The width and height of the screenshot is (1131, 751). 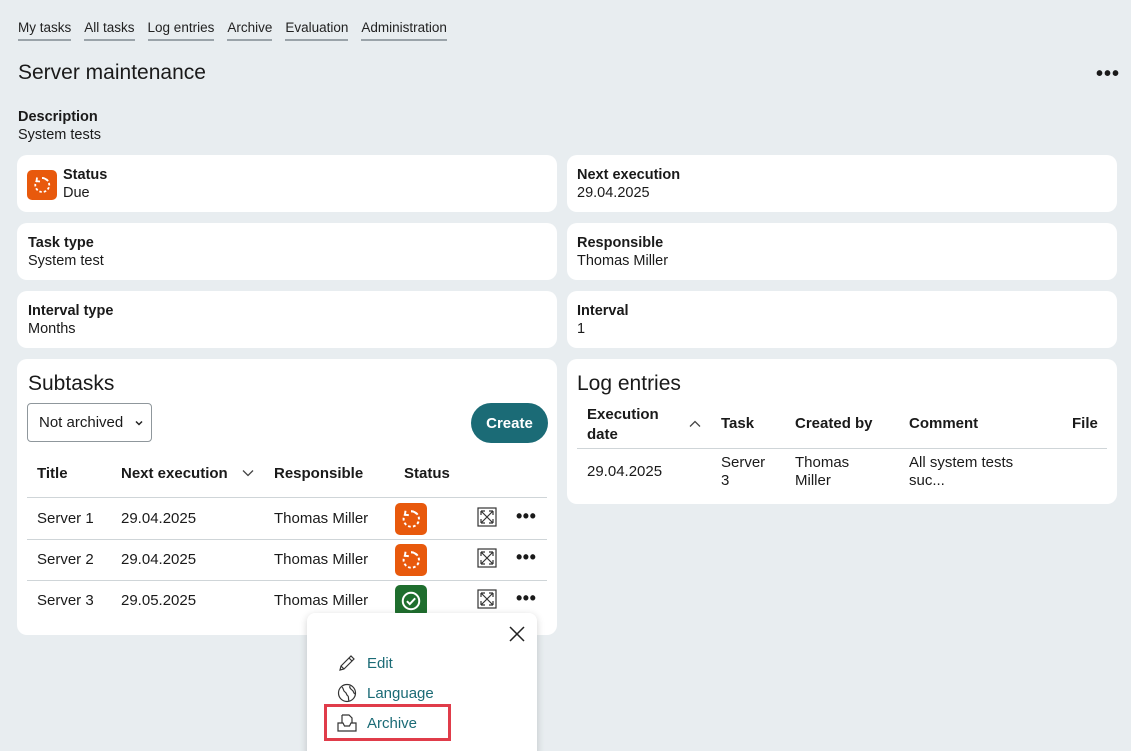 What do you see at coordinates (71, 311) in the screenshot?
I see `interval-type-label: Interval type` at bounding box center [71, 311].